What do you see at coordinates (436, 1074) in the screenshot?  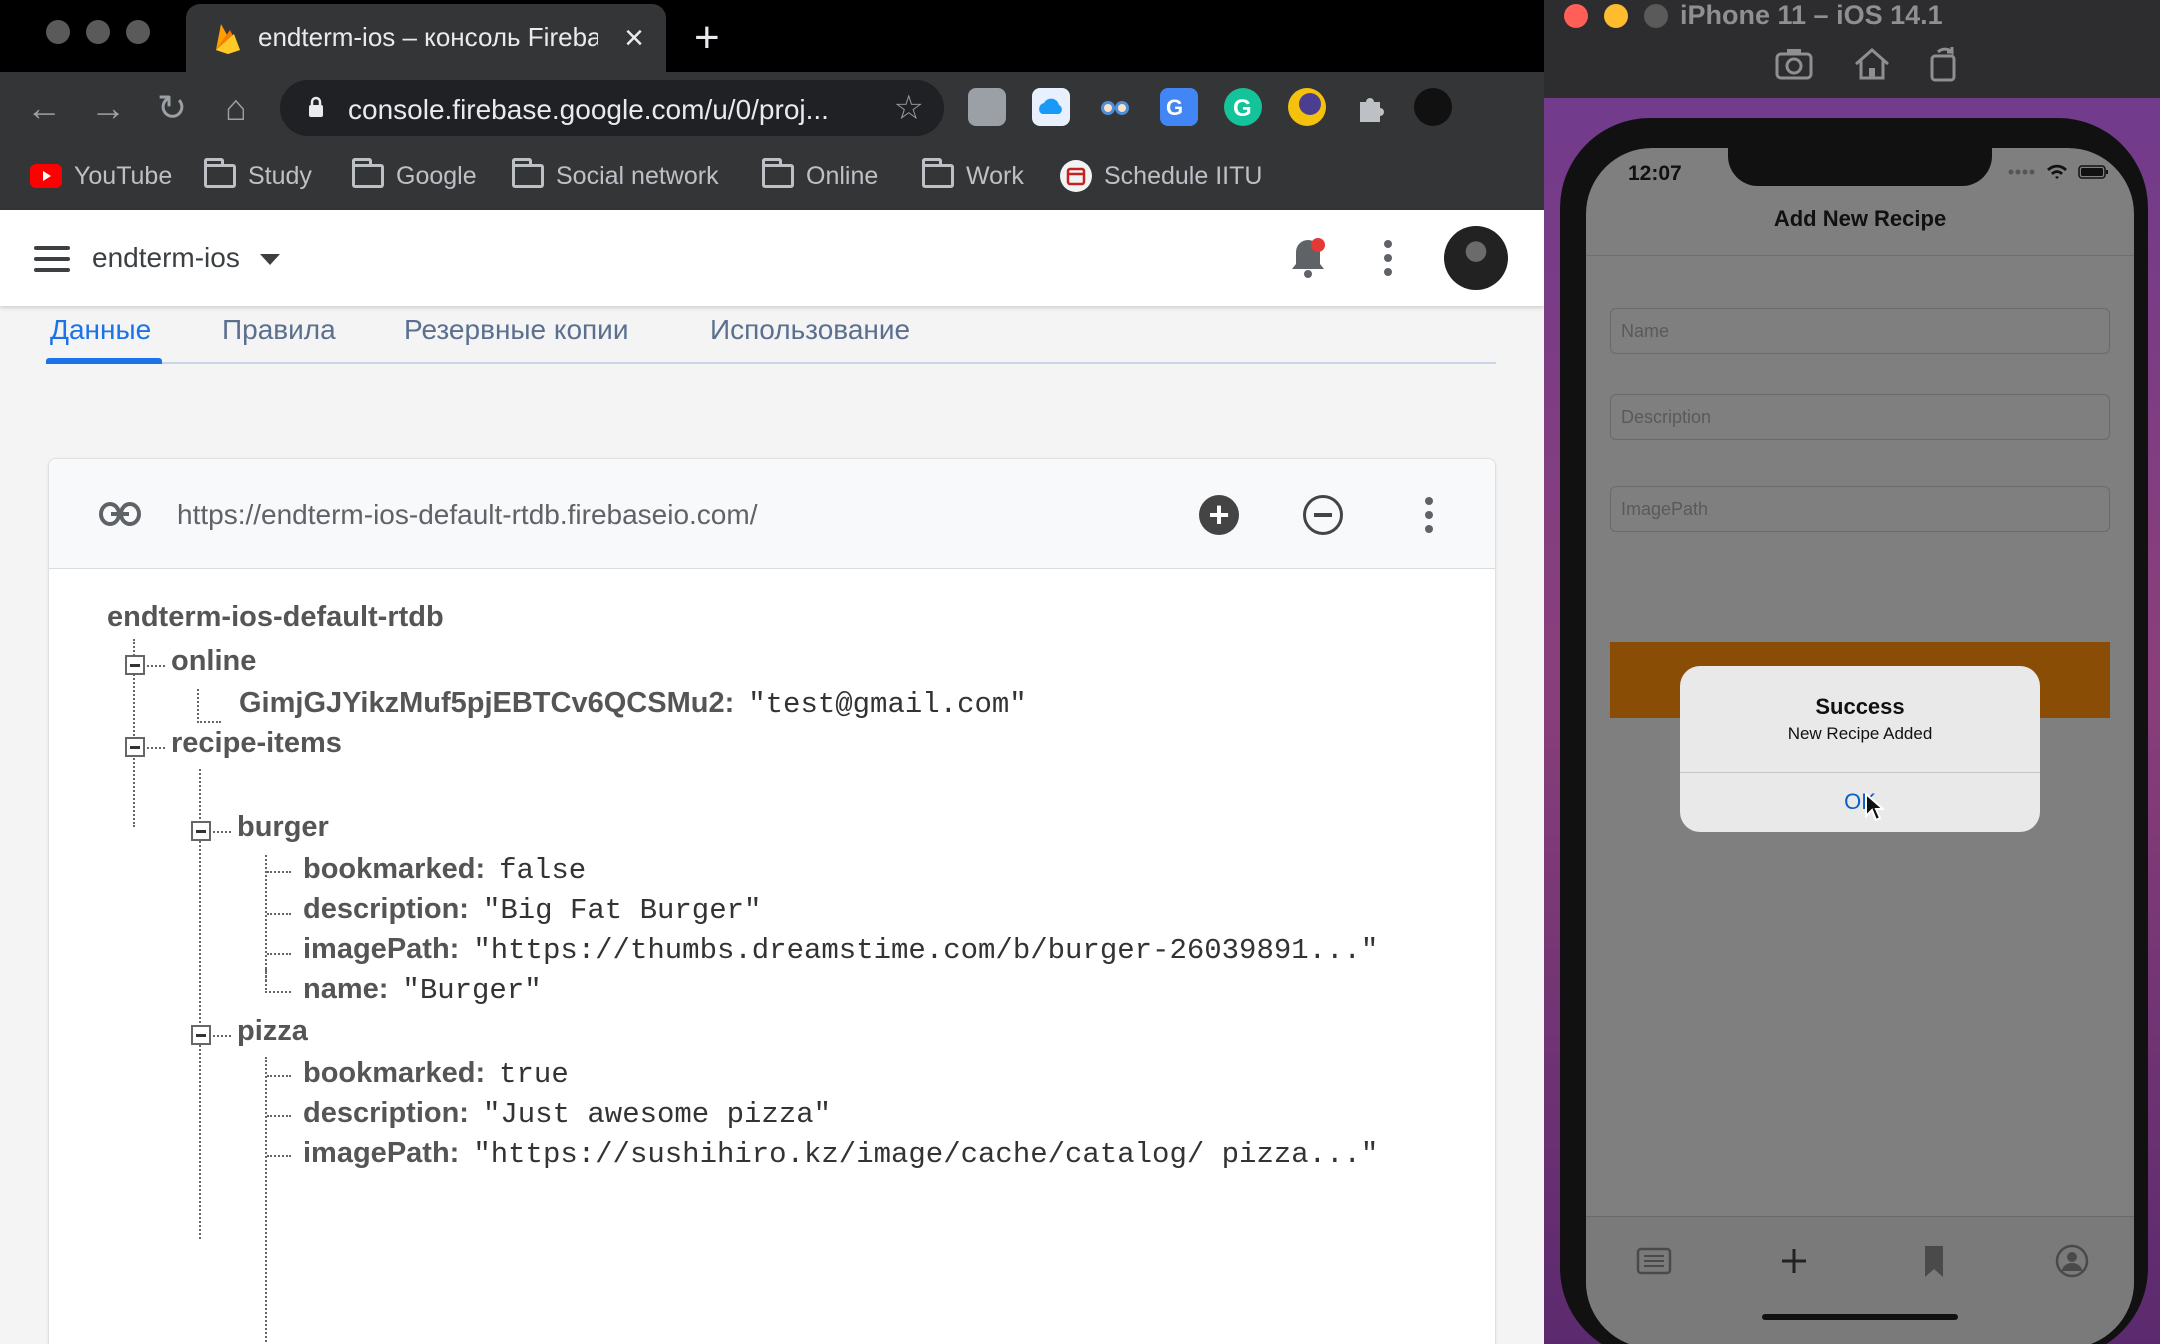 I see `tree-leaf-bookmarked: bookmarked: true` at bounding box center [436, 1074].